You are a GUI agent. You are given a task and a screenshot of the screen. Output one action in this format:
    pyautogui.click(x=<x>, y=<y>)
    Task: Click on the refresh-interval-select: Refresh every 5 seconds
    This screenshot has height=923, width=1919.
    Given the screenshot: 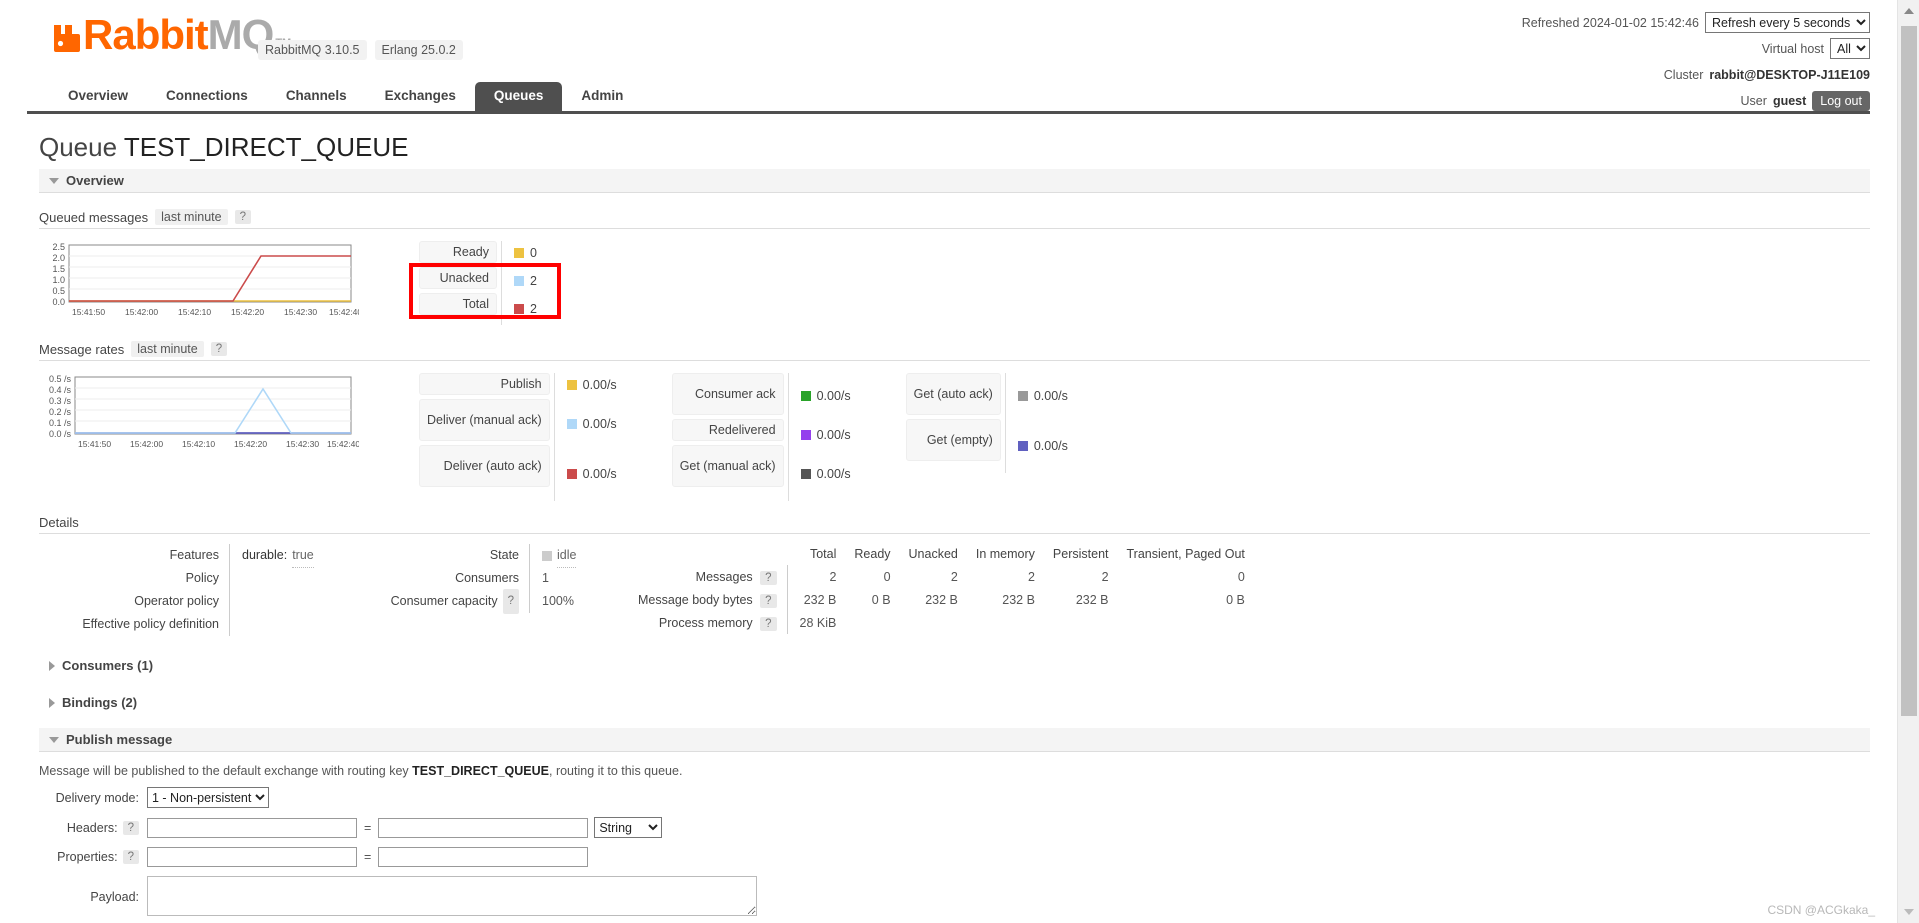 What is the action you would take?
    pyautogui.click(x=1787, y=22)
    